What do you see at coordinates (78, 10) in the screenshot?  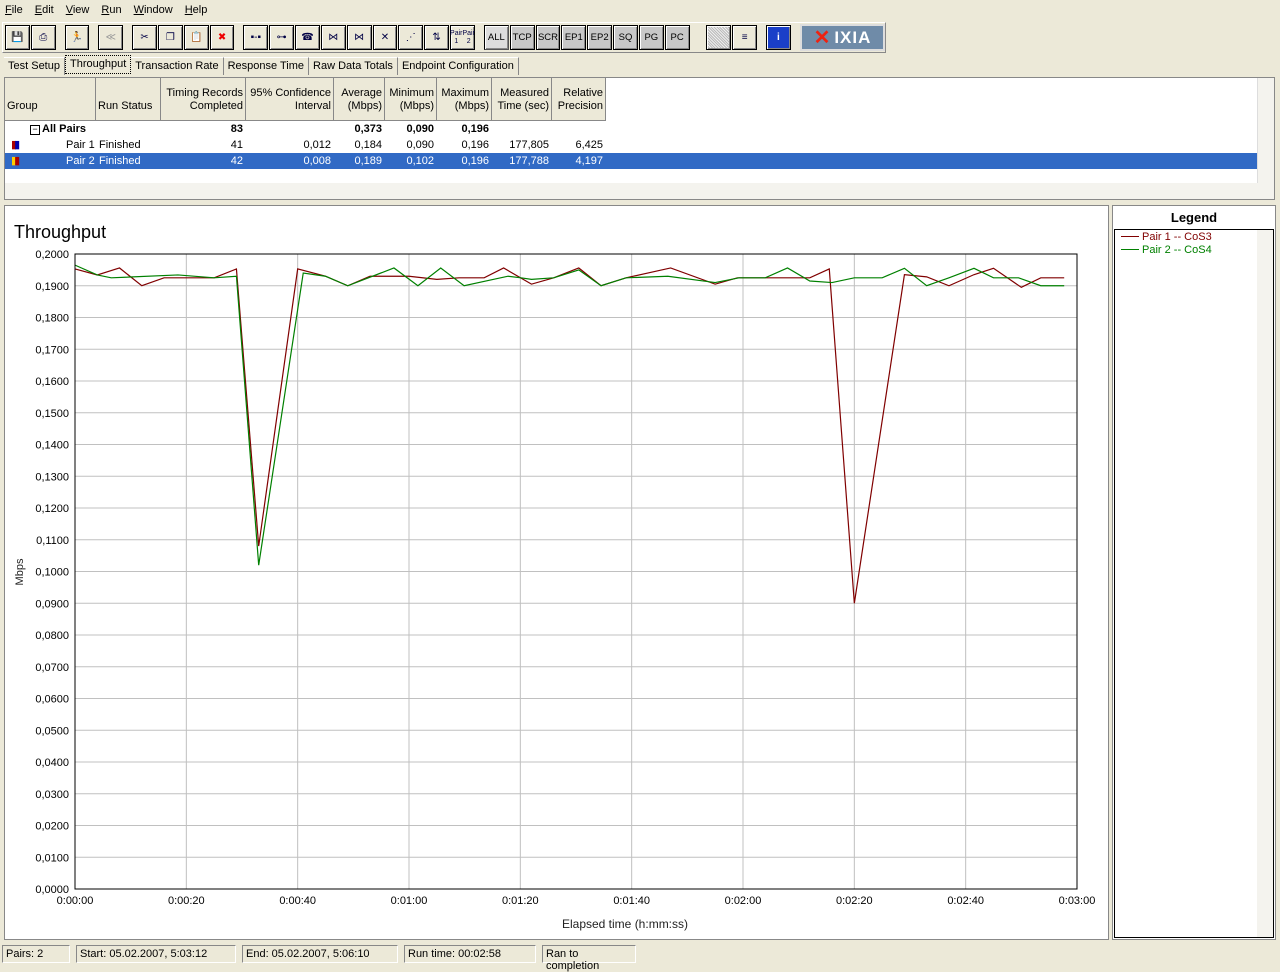 I see `menu-view: View` at bounding box center [78, 10].